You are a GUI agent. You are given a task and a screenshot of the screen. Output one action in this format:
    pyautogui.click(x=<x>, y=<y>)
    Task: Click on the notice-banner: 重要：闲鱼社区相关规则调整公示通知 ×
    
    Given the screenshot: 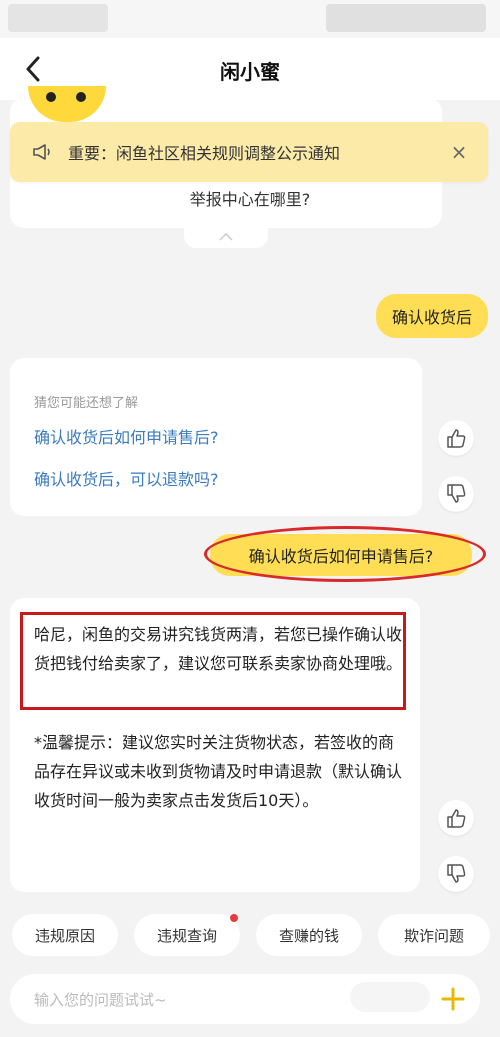 What is the action you would take?
    pyautogui.click(x=249, y=152)
    